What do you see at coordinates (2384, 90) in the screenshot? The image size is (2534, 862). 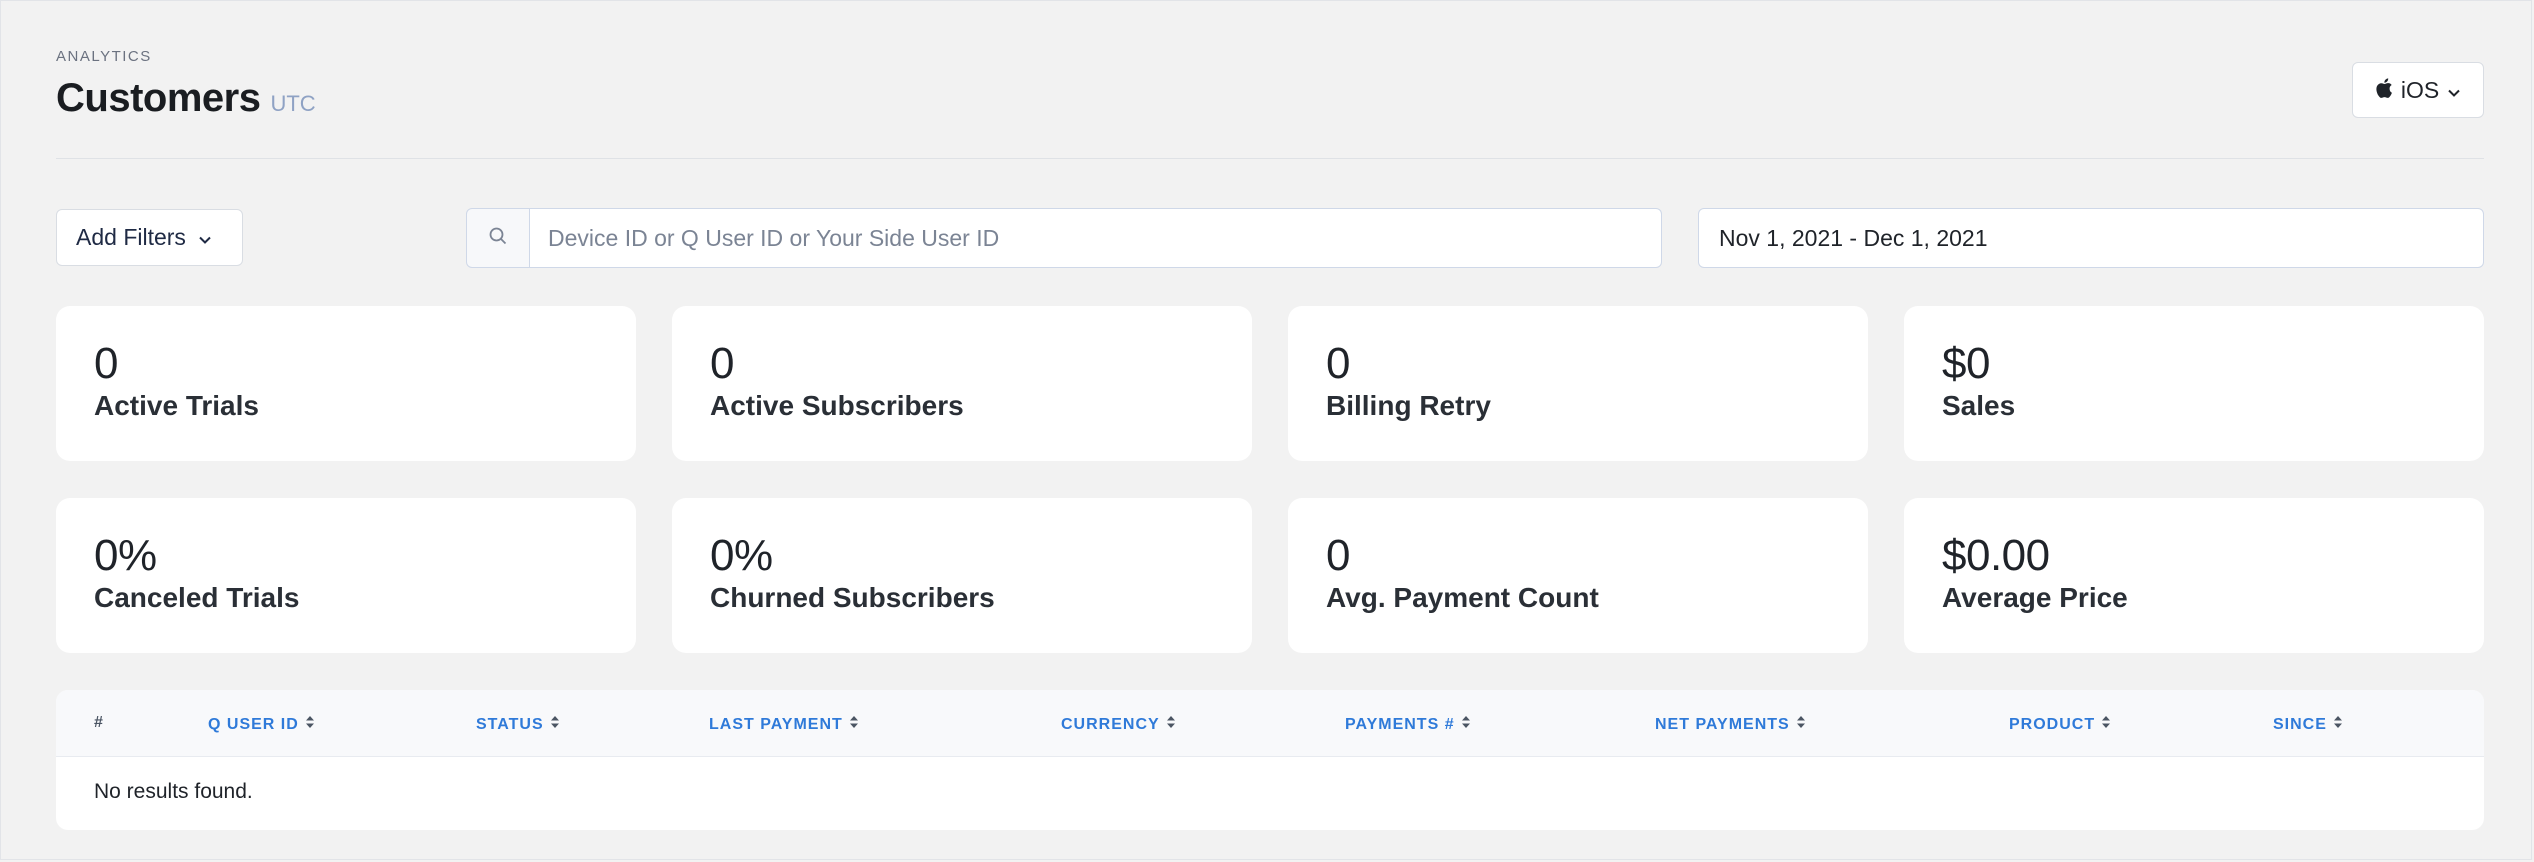 I see `apple-icon` at bounding box center [2384, 90].